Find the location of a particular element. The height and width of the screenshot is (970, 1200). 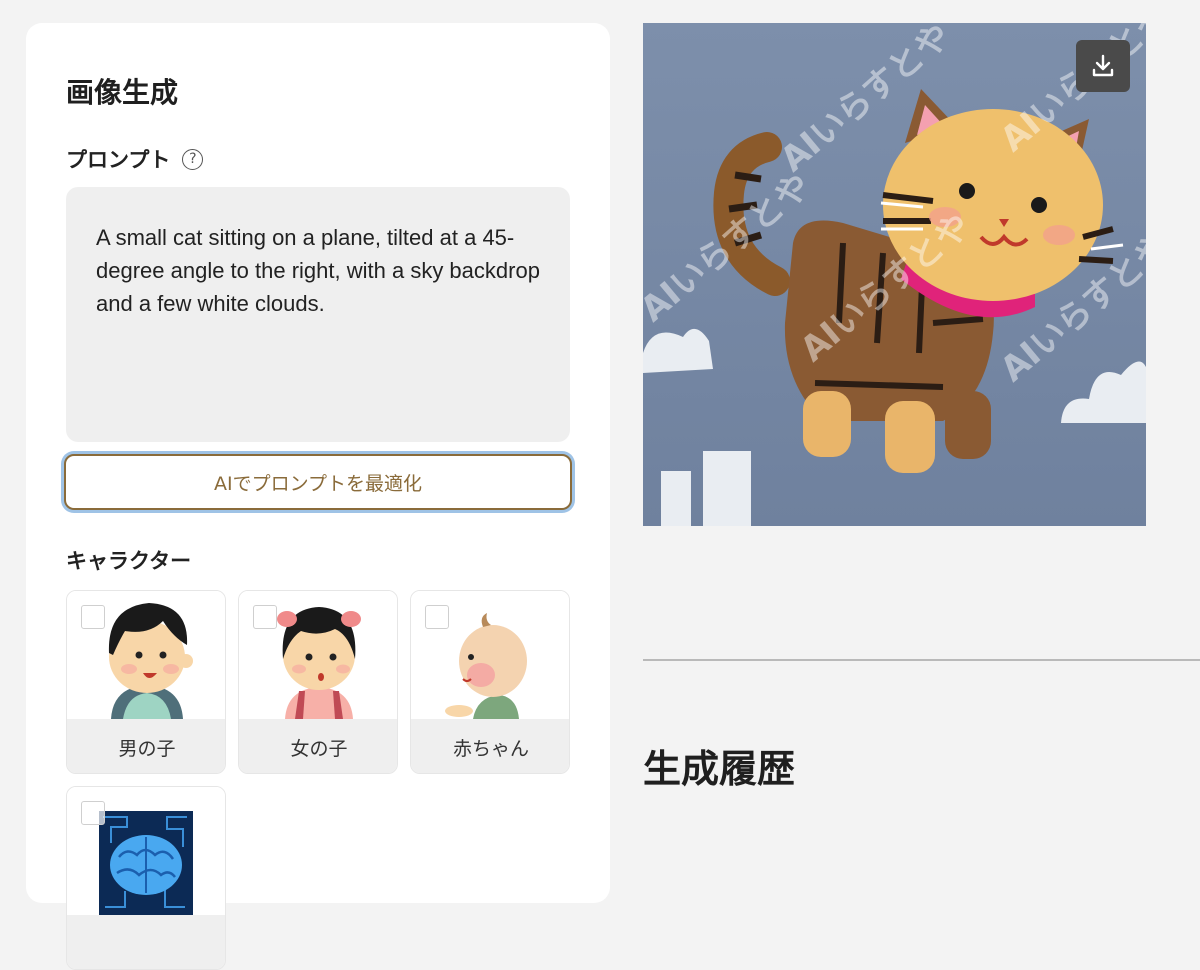

section-divider is located at coordinates (921, 660).